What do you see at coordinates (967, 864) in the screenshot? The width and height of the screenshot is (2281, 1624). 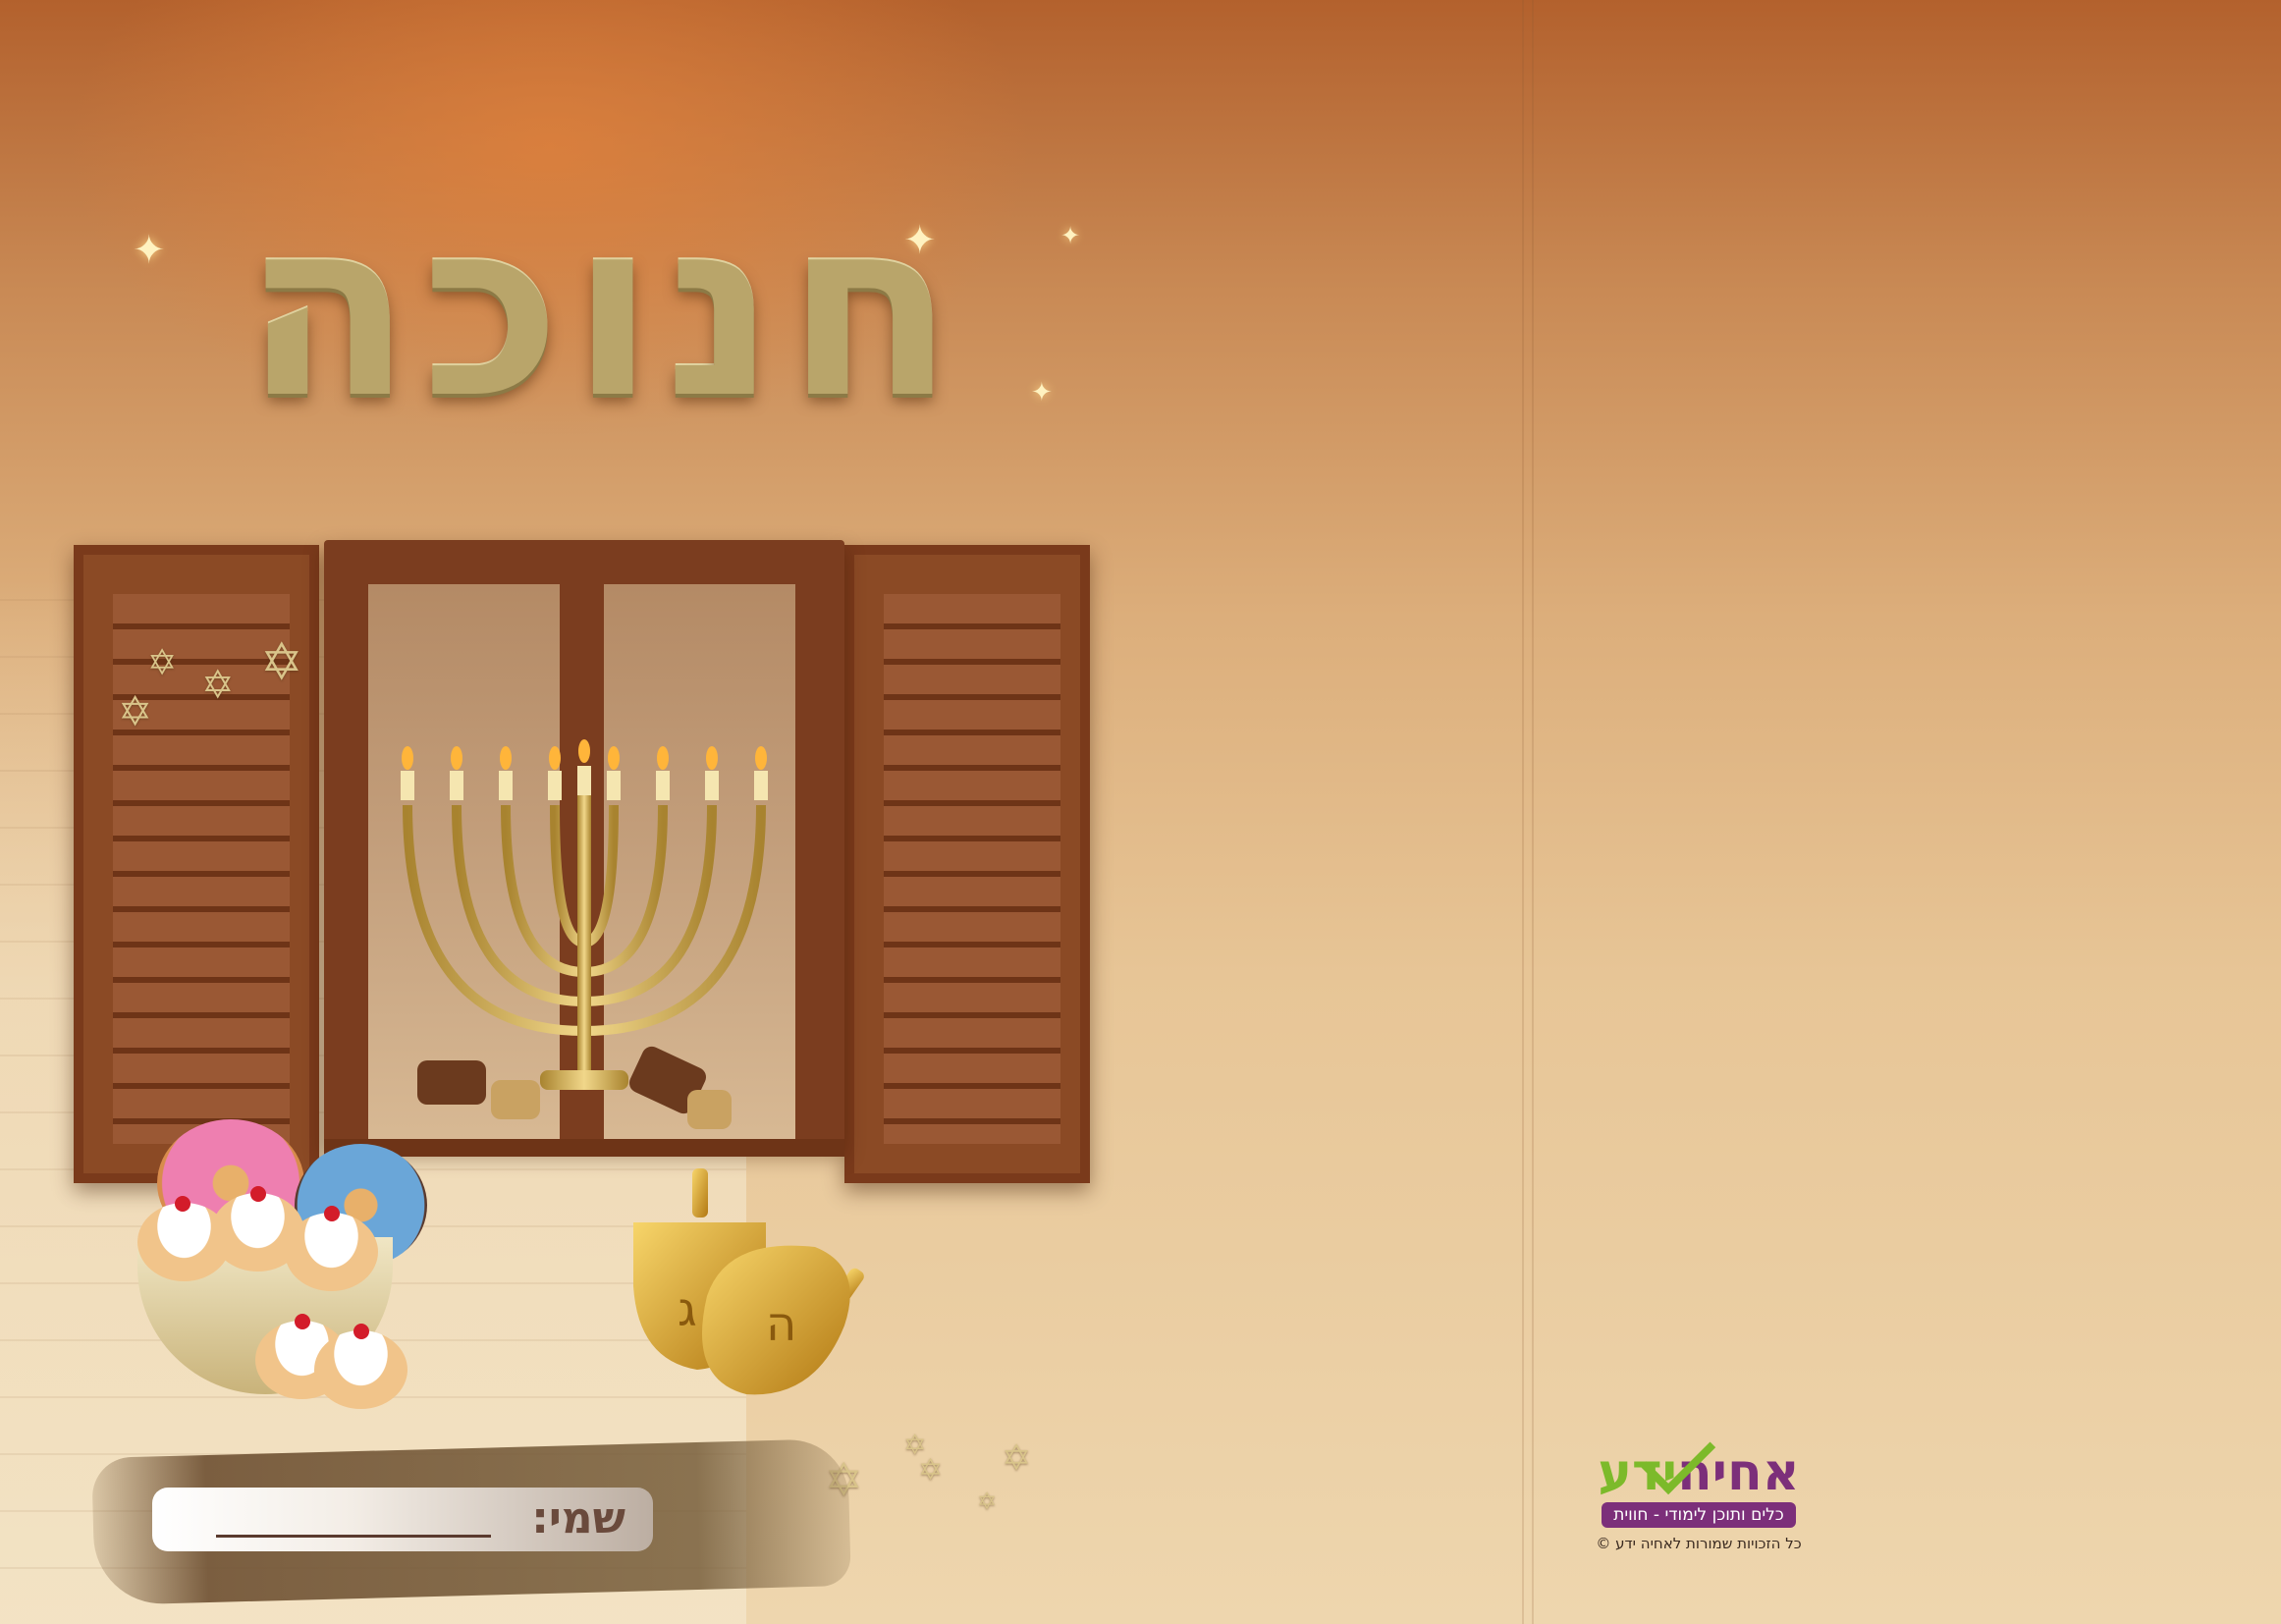 I see `right-shutter` at bounding box center [967, 864].